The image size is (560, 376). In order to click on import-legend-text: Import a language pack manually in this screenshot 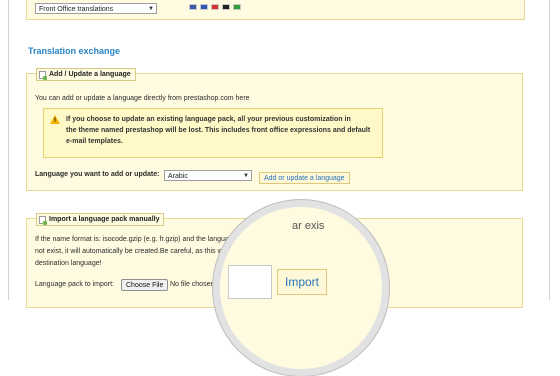, I will do `click(104, 219)`.